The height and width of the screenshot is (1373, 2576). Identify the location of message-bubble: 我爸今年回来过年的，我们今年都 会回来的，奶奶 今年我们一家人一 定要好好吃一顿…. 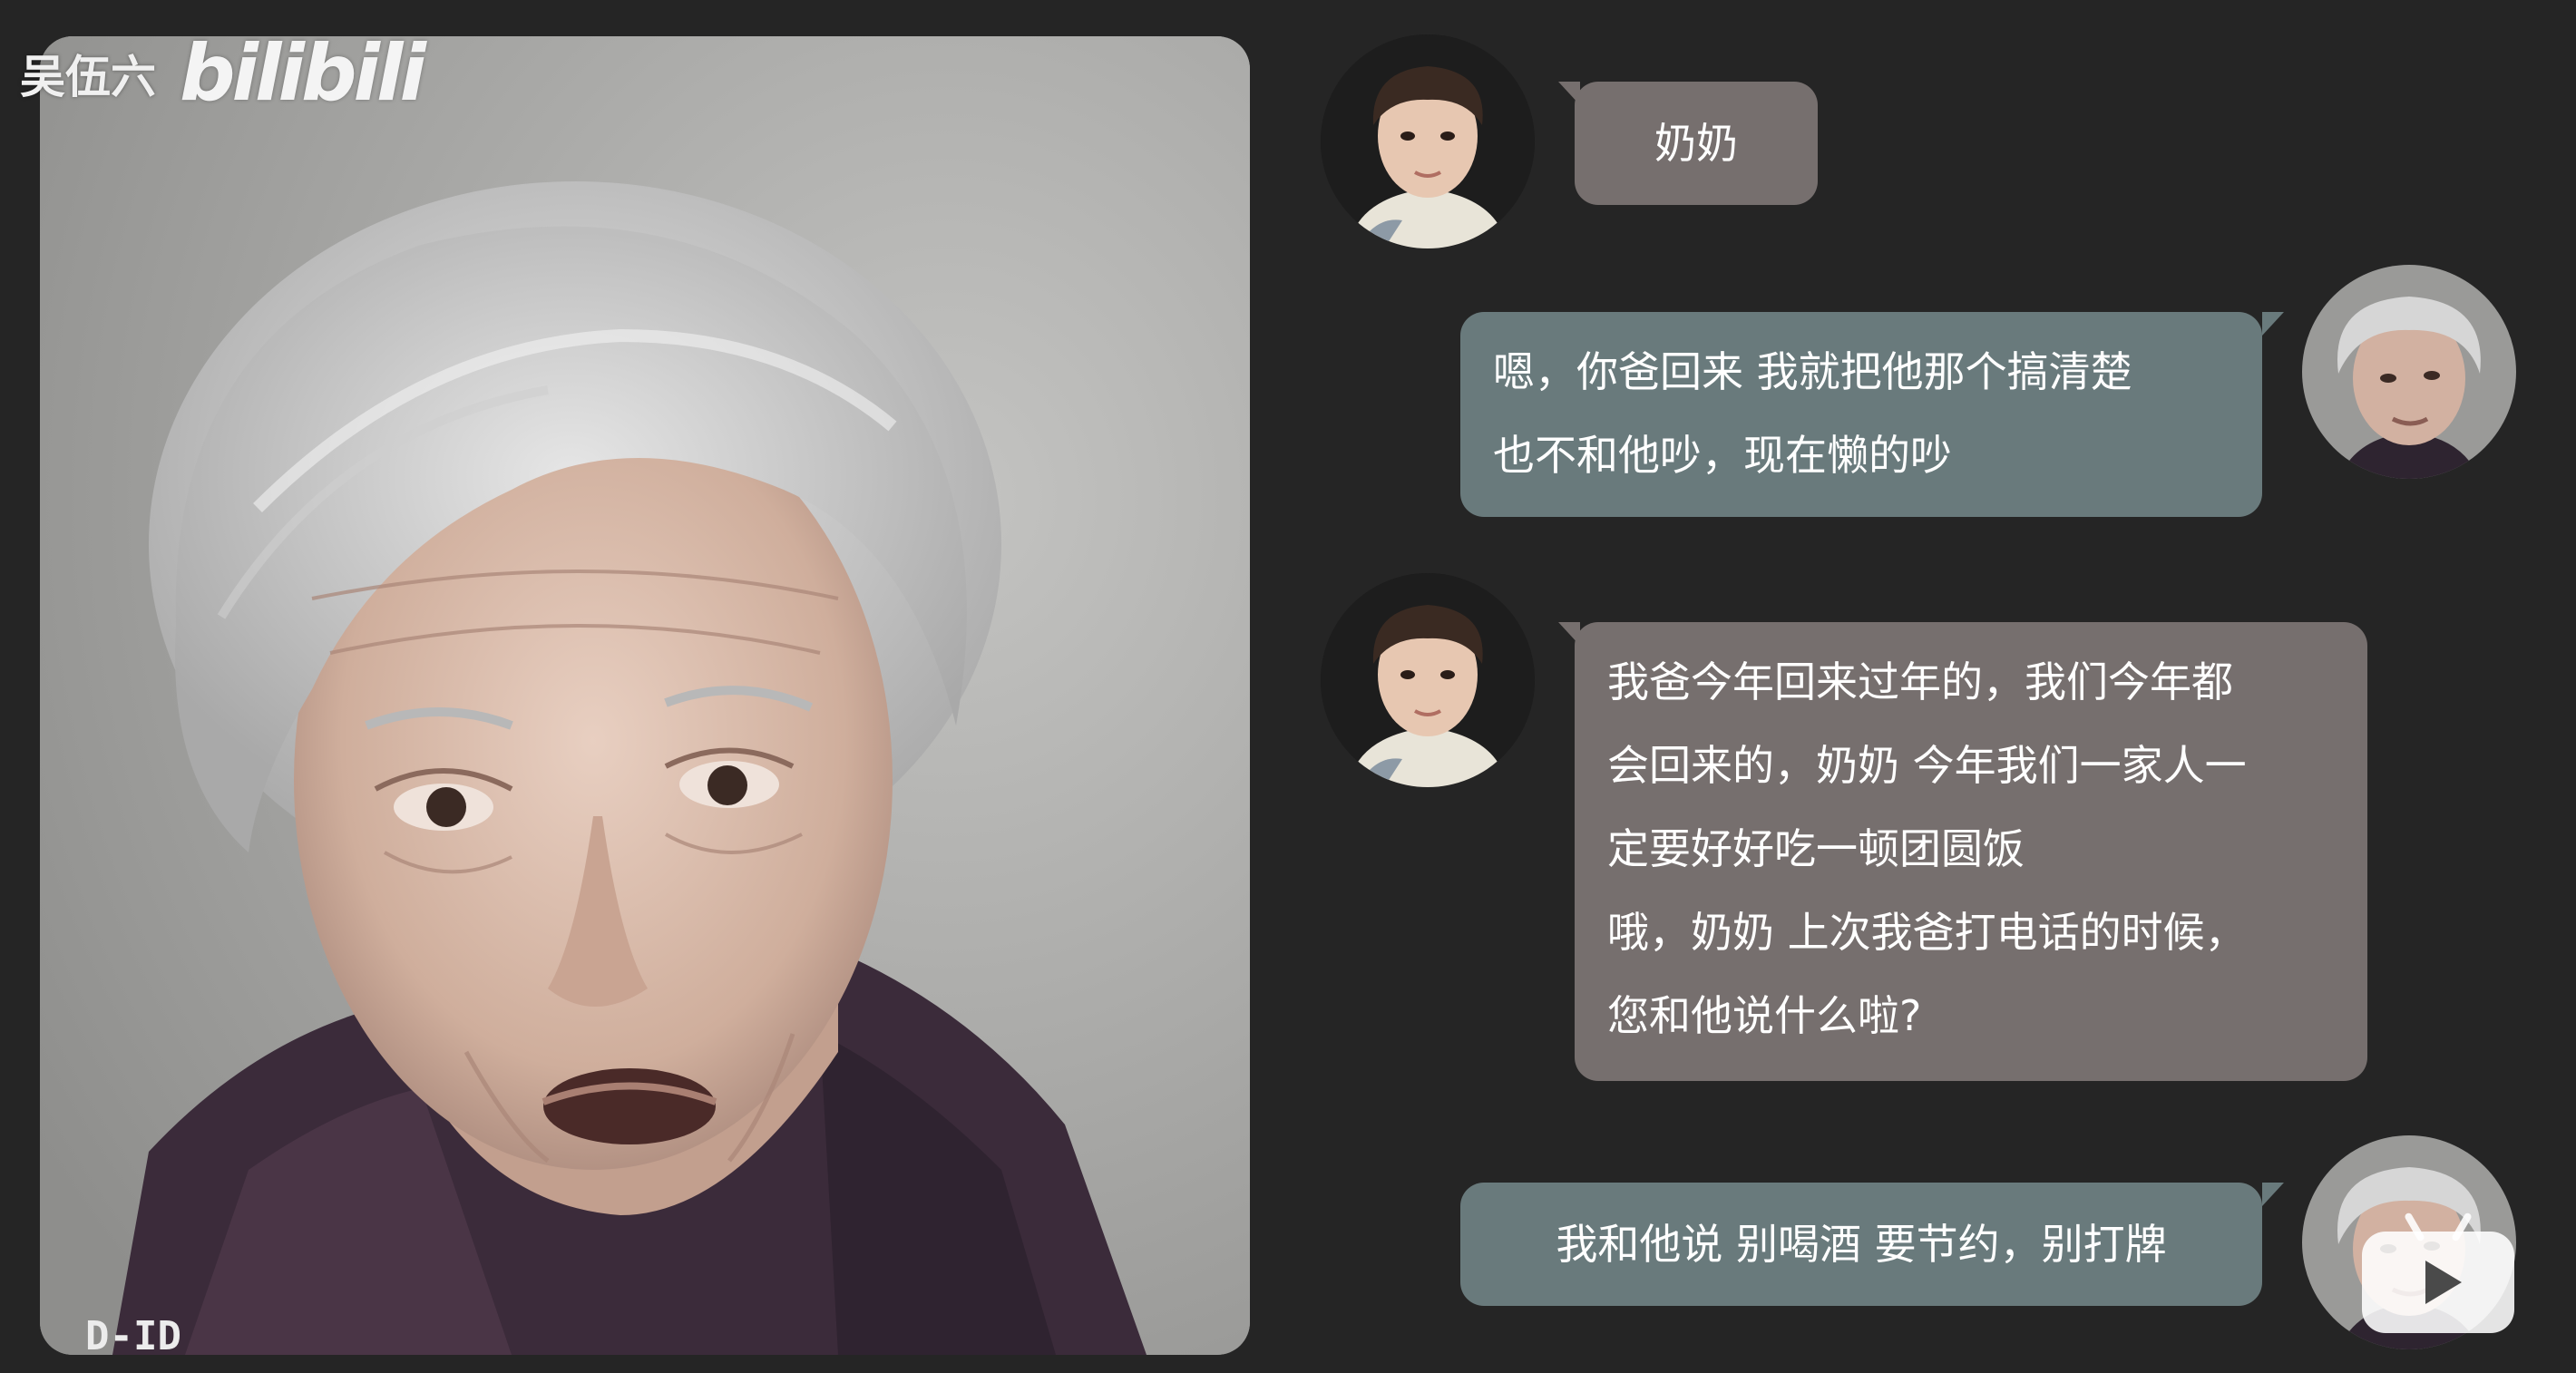
(1971, 852).